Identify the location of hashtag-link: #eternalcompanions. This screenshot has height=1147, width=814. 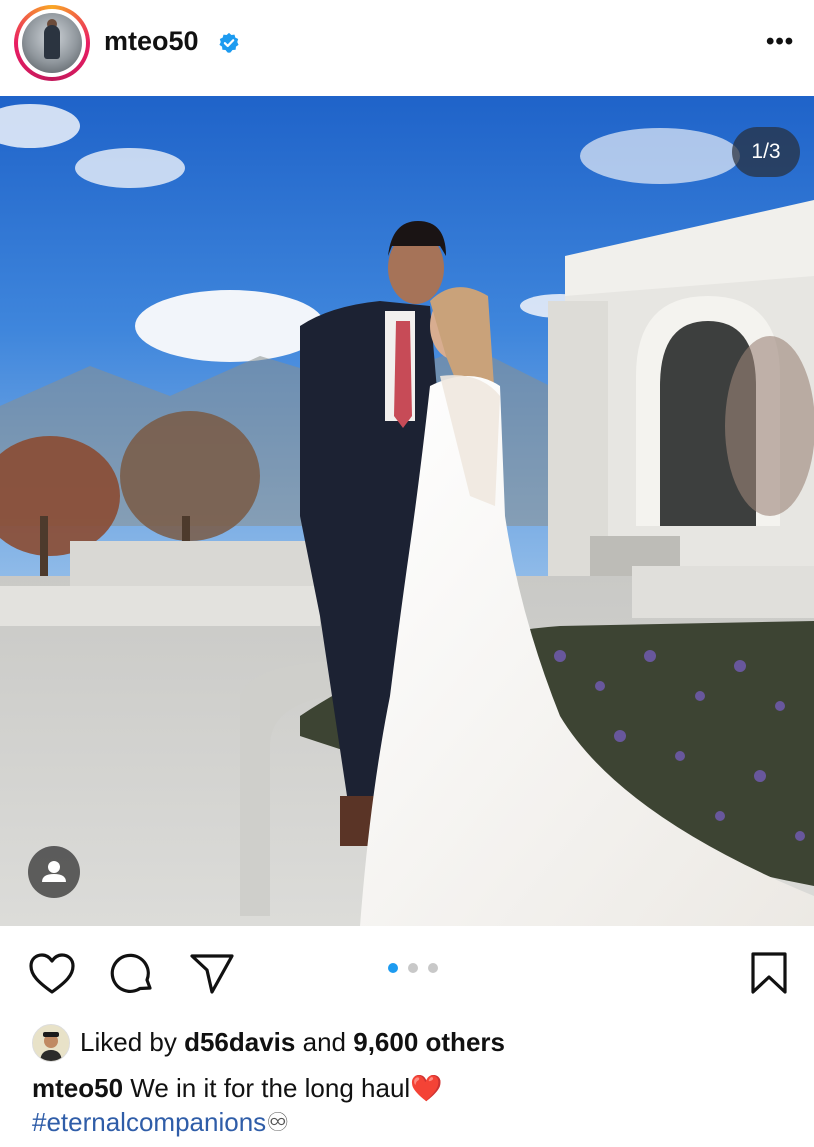
(149, 1122).